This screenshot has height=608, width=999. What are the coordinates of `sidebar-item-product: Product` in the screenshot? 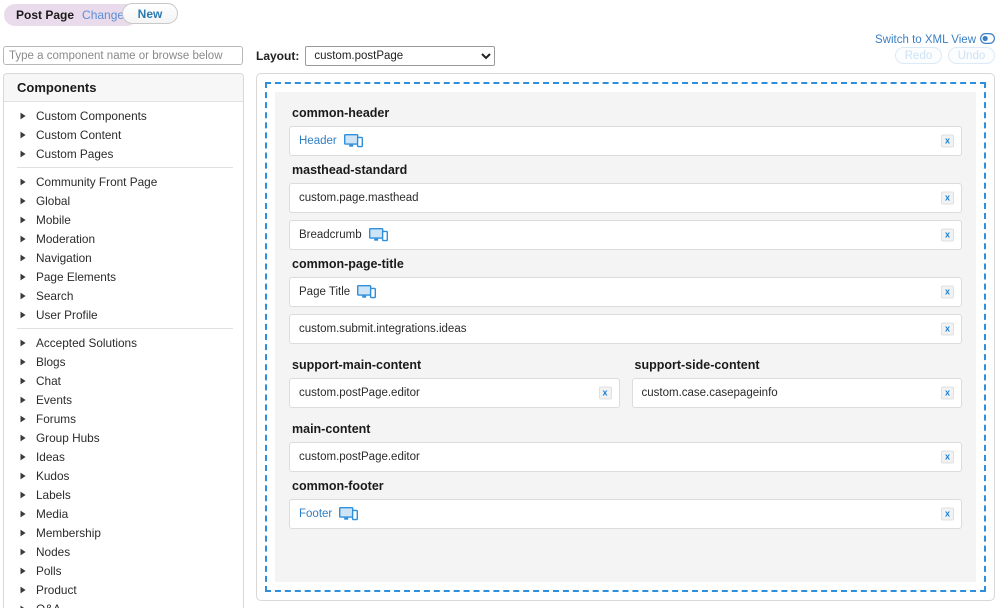 It's located at (123, 589).